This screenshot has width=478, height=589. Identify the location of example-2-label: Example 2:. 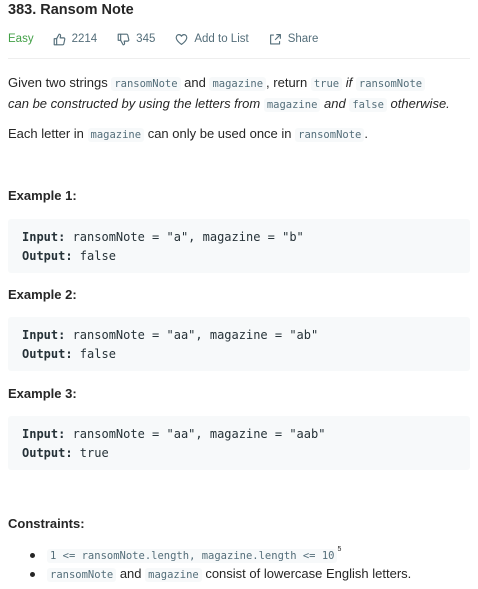
(42, 294).